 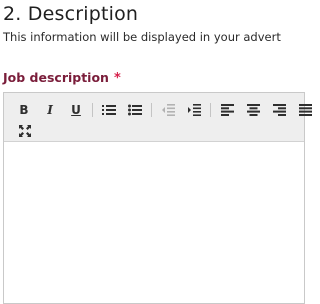 I want to click on align-right-icon, so click(x=279, y=110).